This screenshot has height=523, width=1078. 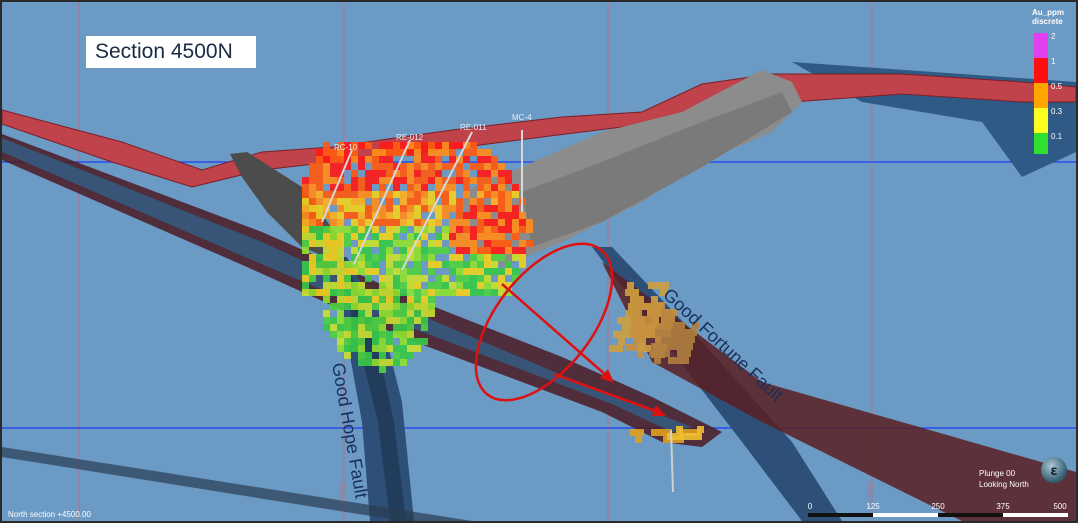 I want to click on grade-legend: Au_ppm discrete 2 1 0.5 0.3 0.1, so click(x=1052, y=83).